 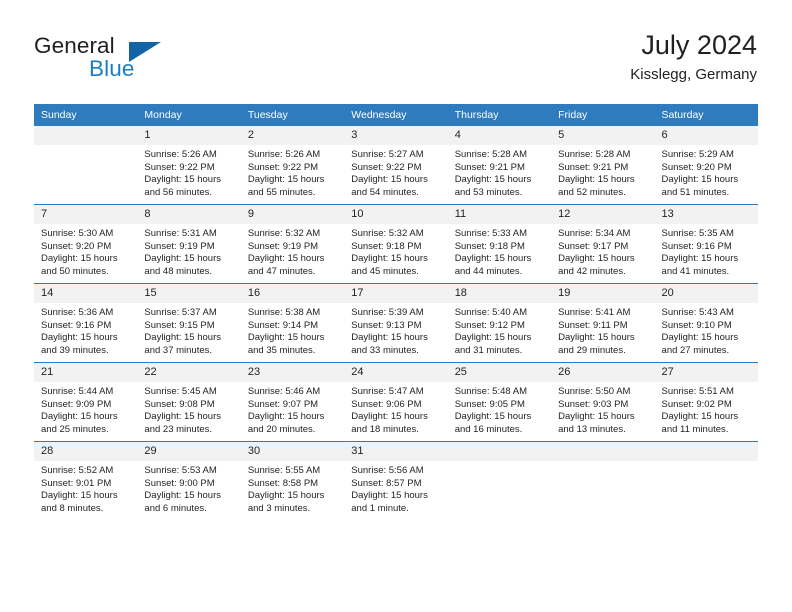 What do you see at coordinates (695, 271) in the screenshot?
I see `day-info-line: and 41 minutes.` at bounding box center [695, 271].